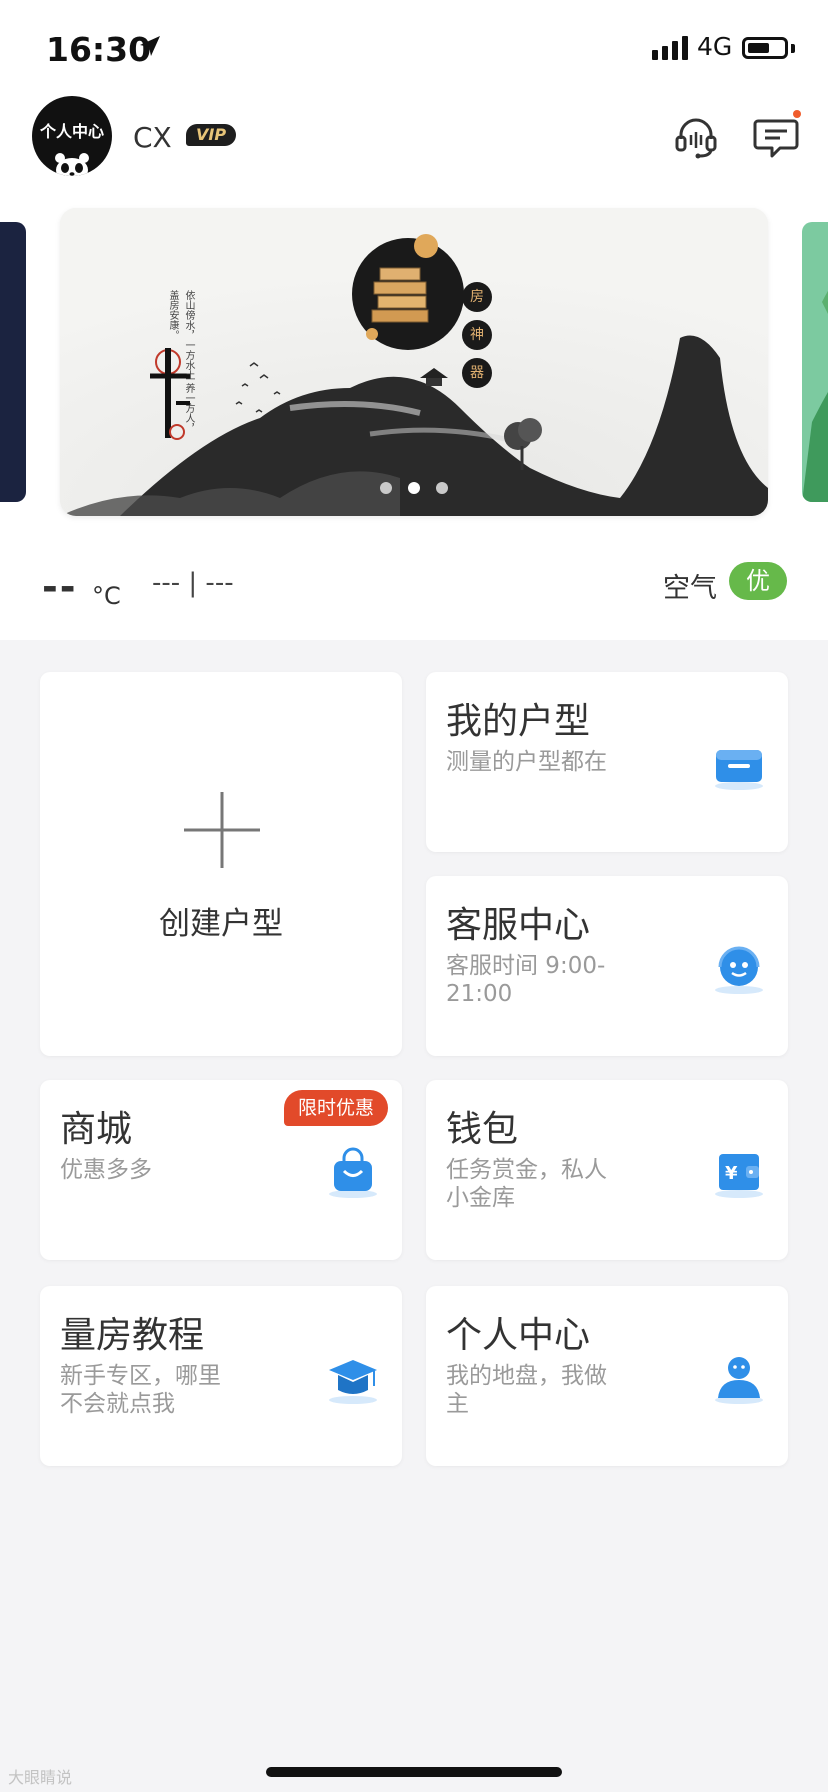 Image resolution: width=828 pixels, height=1792 pixels. I want to click on shopping-bag-icon, so click(353, 1172).